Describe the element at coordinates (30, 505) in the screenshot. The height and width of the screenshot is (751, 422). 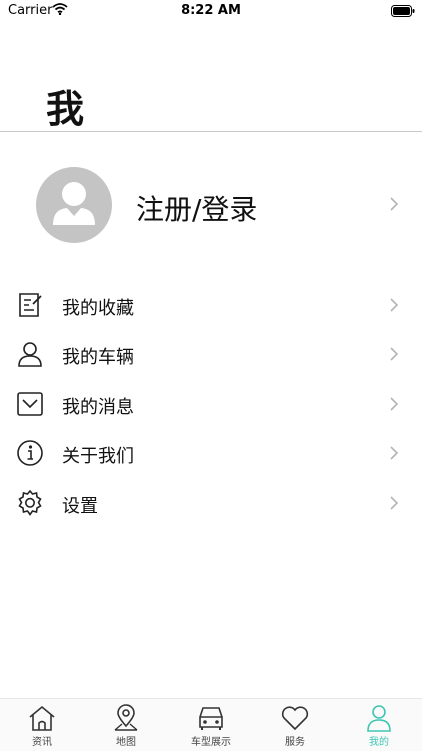
I see `gear-icon` at that location.